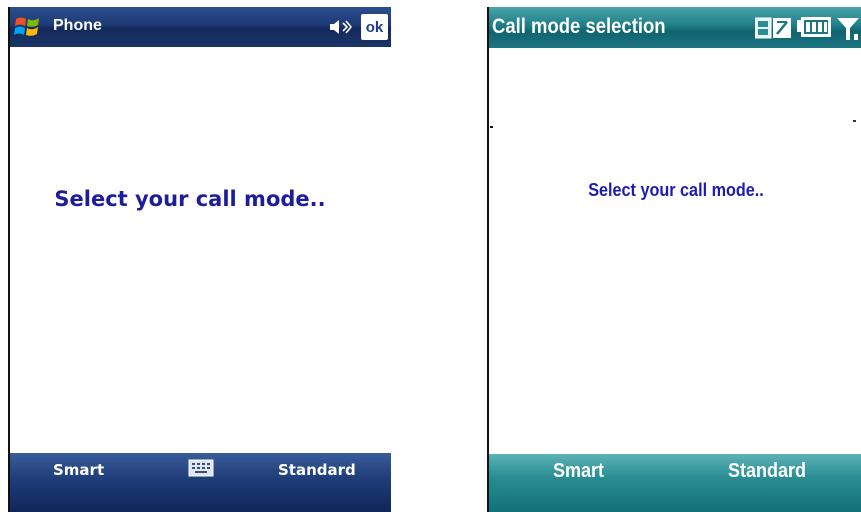 This screenshot has height=512, width=861. What do you see at coordinates (200, 27) in the screenshot?
I see `title-bar: Phone ok` at bounding box center [200, 27].